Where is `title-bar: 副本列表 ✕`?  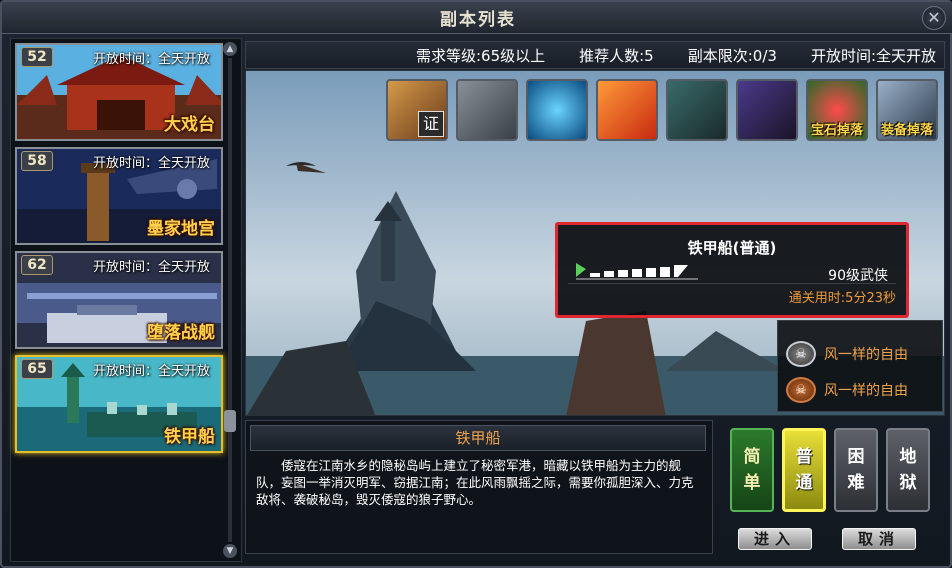 title-bar: 副本列表 ✕ is located at coordinates (477, 18).